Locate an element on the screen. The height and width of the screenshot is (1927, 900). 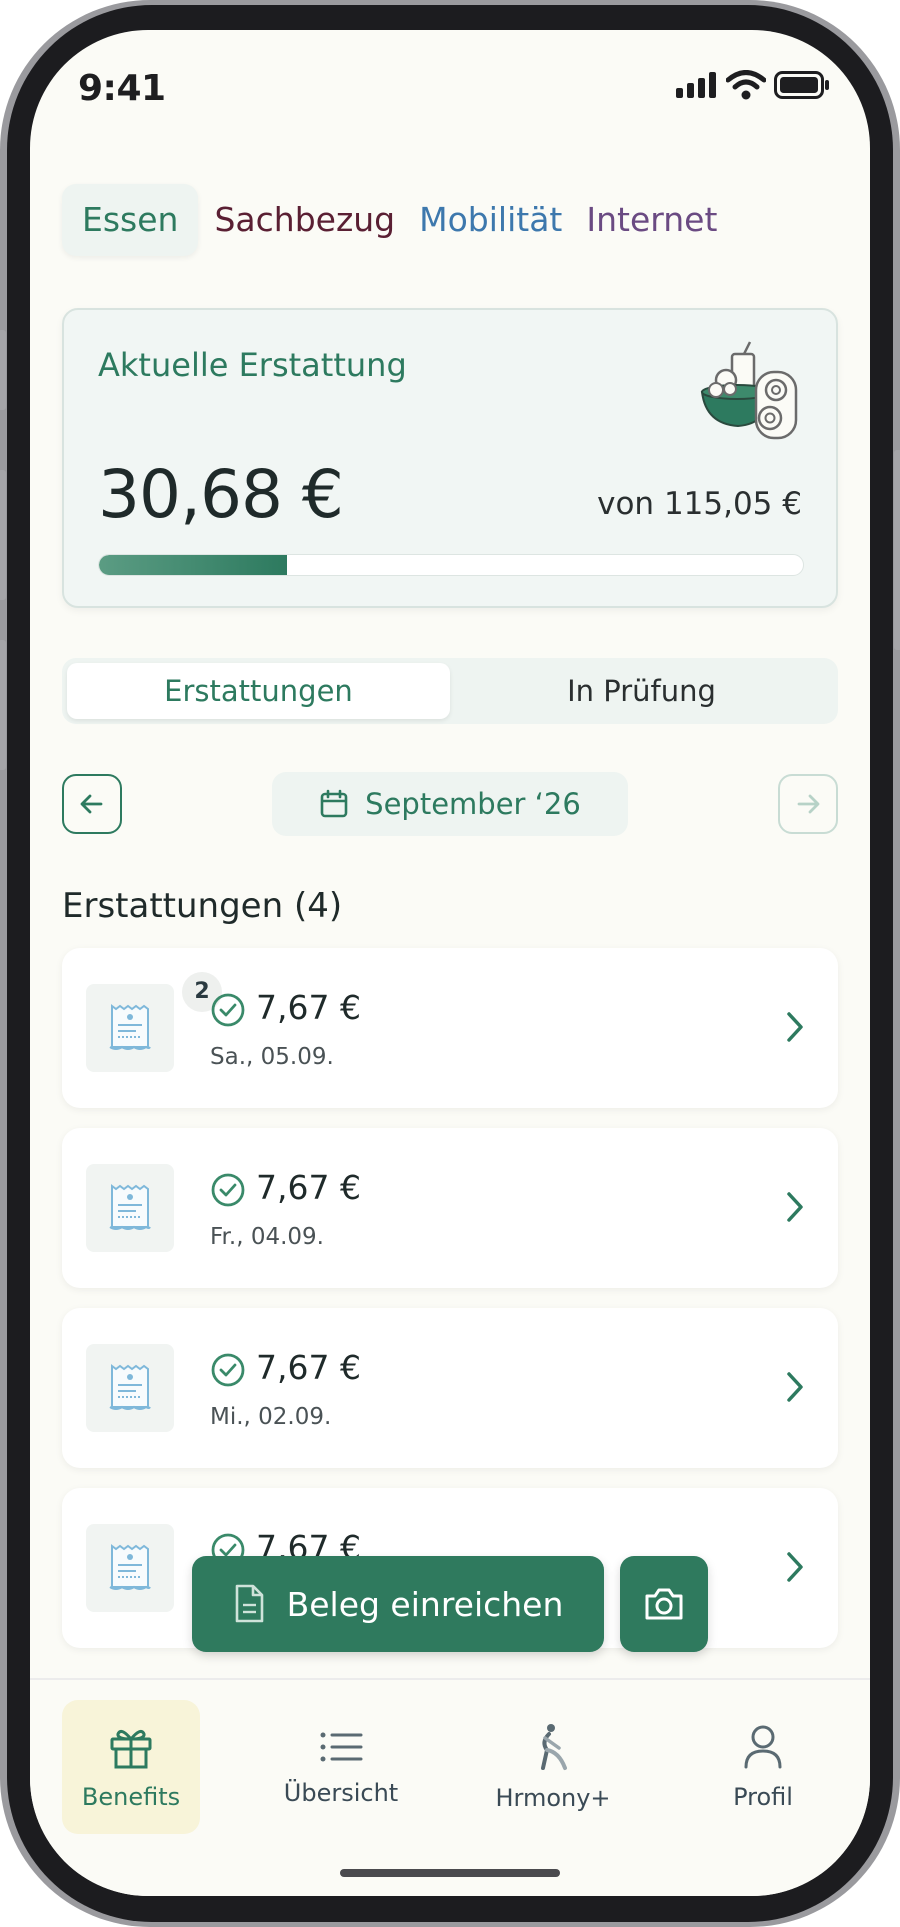
tab-sachbezug: Sachbezug is located at coordinates (302, 220).